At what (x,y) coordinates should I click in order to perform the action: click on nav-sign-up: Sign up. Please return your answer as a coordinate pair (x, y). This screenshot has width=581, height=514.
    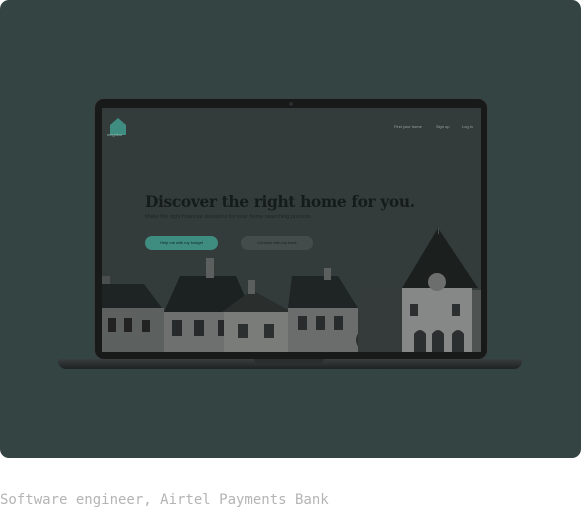
    Looking at the image, I should click on (443, 126).